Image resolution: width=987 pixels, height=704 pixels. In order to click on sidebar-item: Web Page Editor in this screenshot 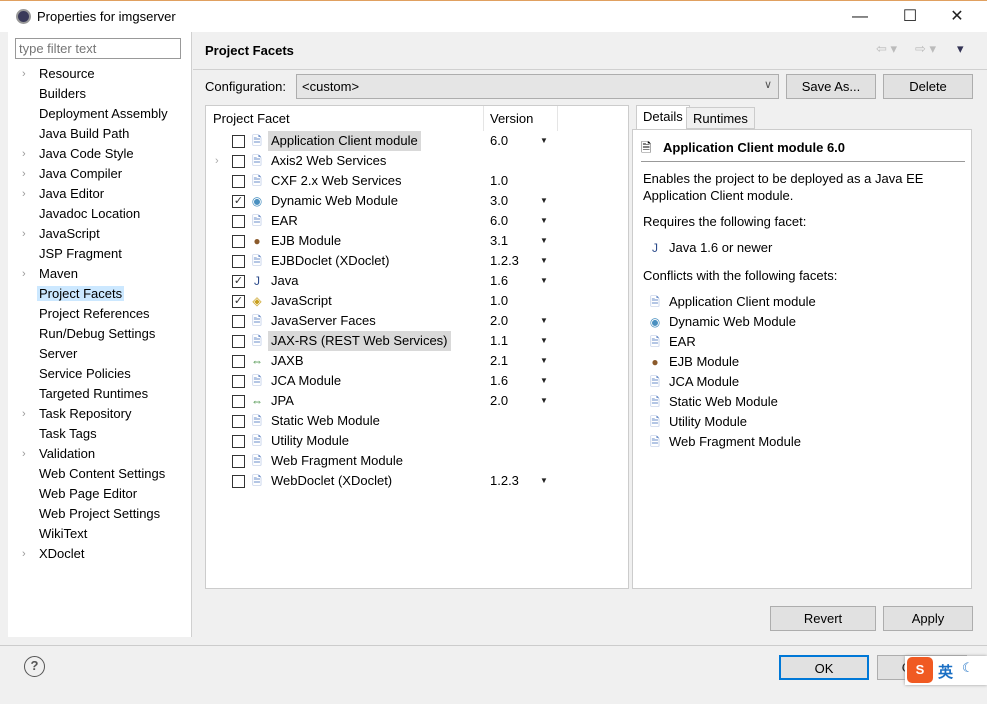, I will do `click(100, 494)`.